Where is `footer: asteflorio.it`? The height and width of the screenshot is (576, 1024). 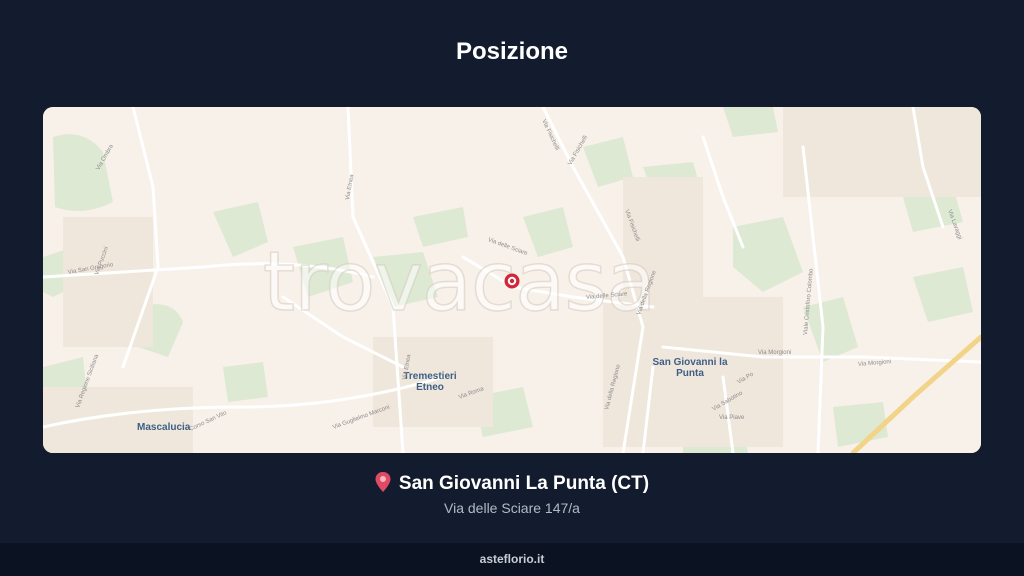 footer: asteflorio.it is located at coordinates (512, 559).